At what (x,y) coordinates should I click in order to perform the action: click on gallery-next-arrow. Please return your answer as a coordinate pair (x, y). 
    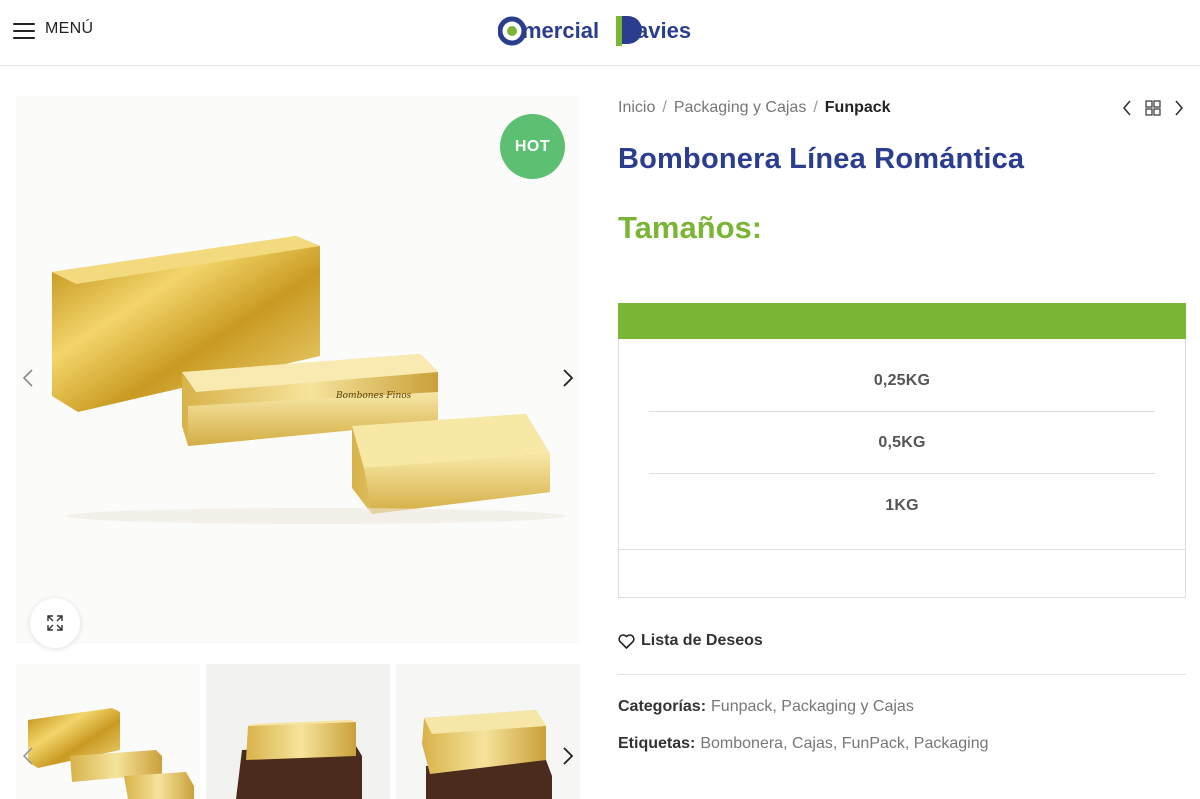
    Looking at the image, I should click on (568, 378).